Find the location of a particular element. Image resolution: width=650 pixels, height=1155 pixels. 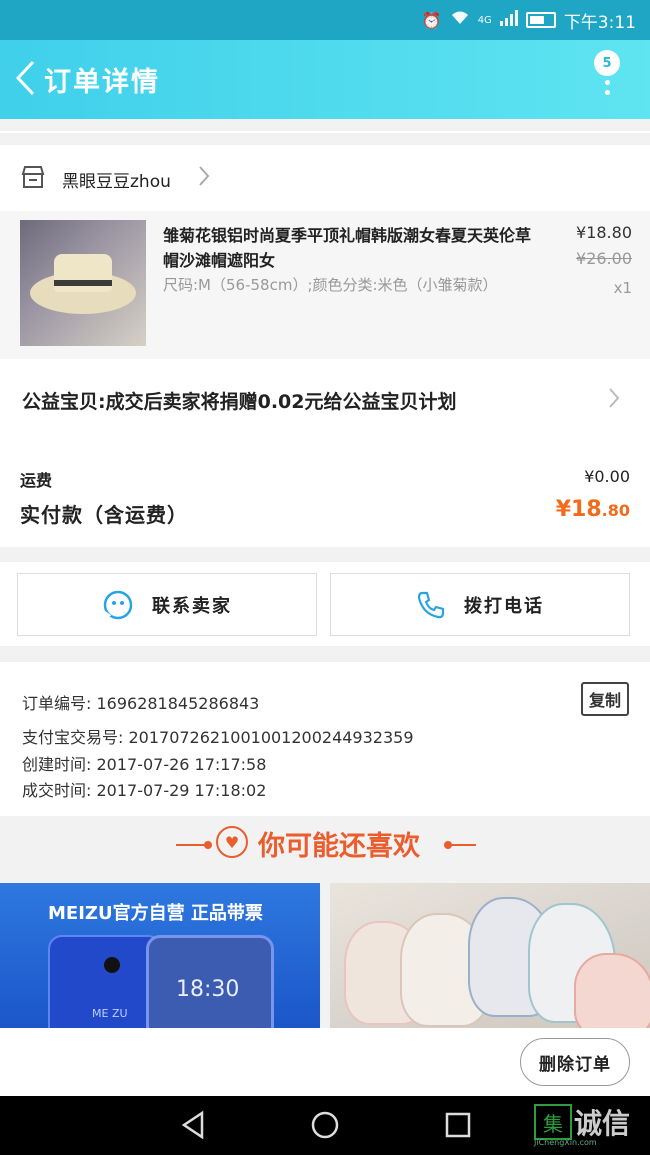

message-badge: 5 is located at coordinates (607, 63).